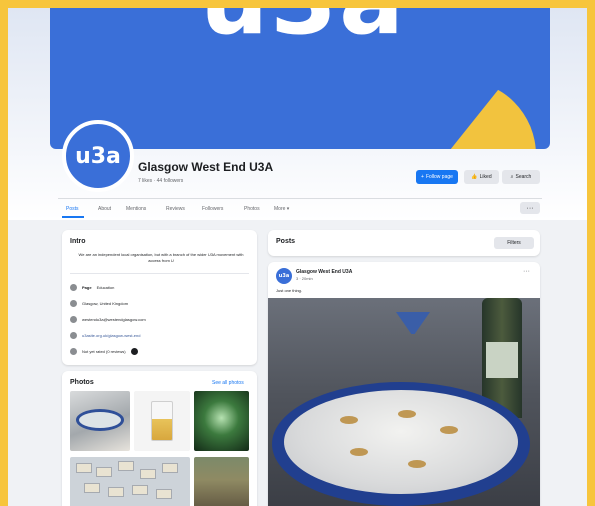  Describe the element at coordinates (136, 209) in the screenshot. I see `tab-mentions: Mentions` at that location.